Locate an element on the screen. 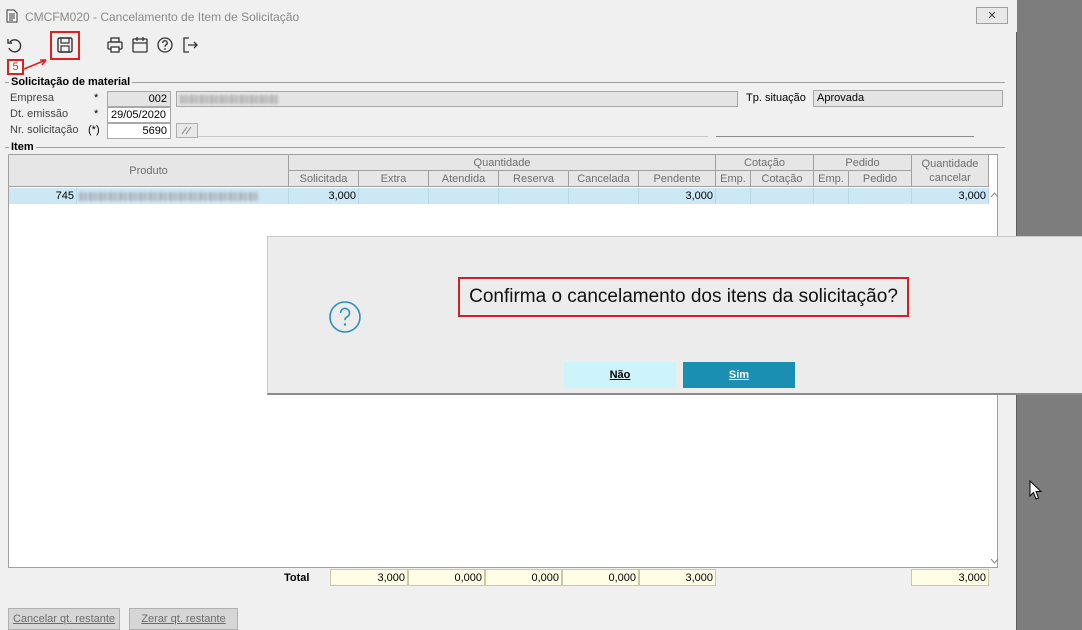 Image resolution: width=1082 pixels, height=630 pixels. cell-cotacao-emp is located at coordinates (733, 196).